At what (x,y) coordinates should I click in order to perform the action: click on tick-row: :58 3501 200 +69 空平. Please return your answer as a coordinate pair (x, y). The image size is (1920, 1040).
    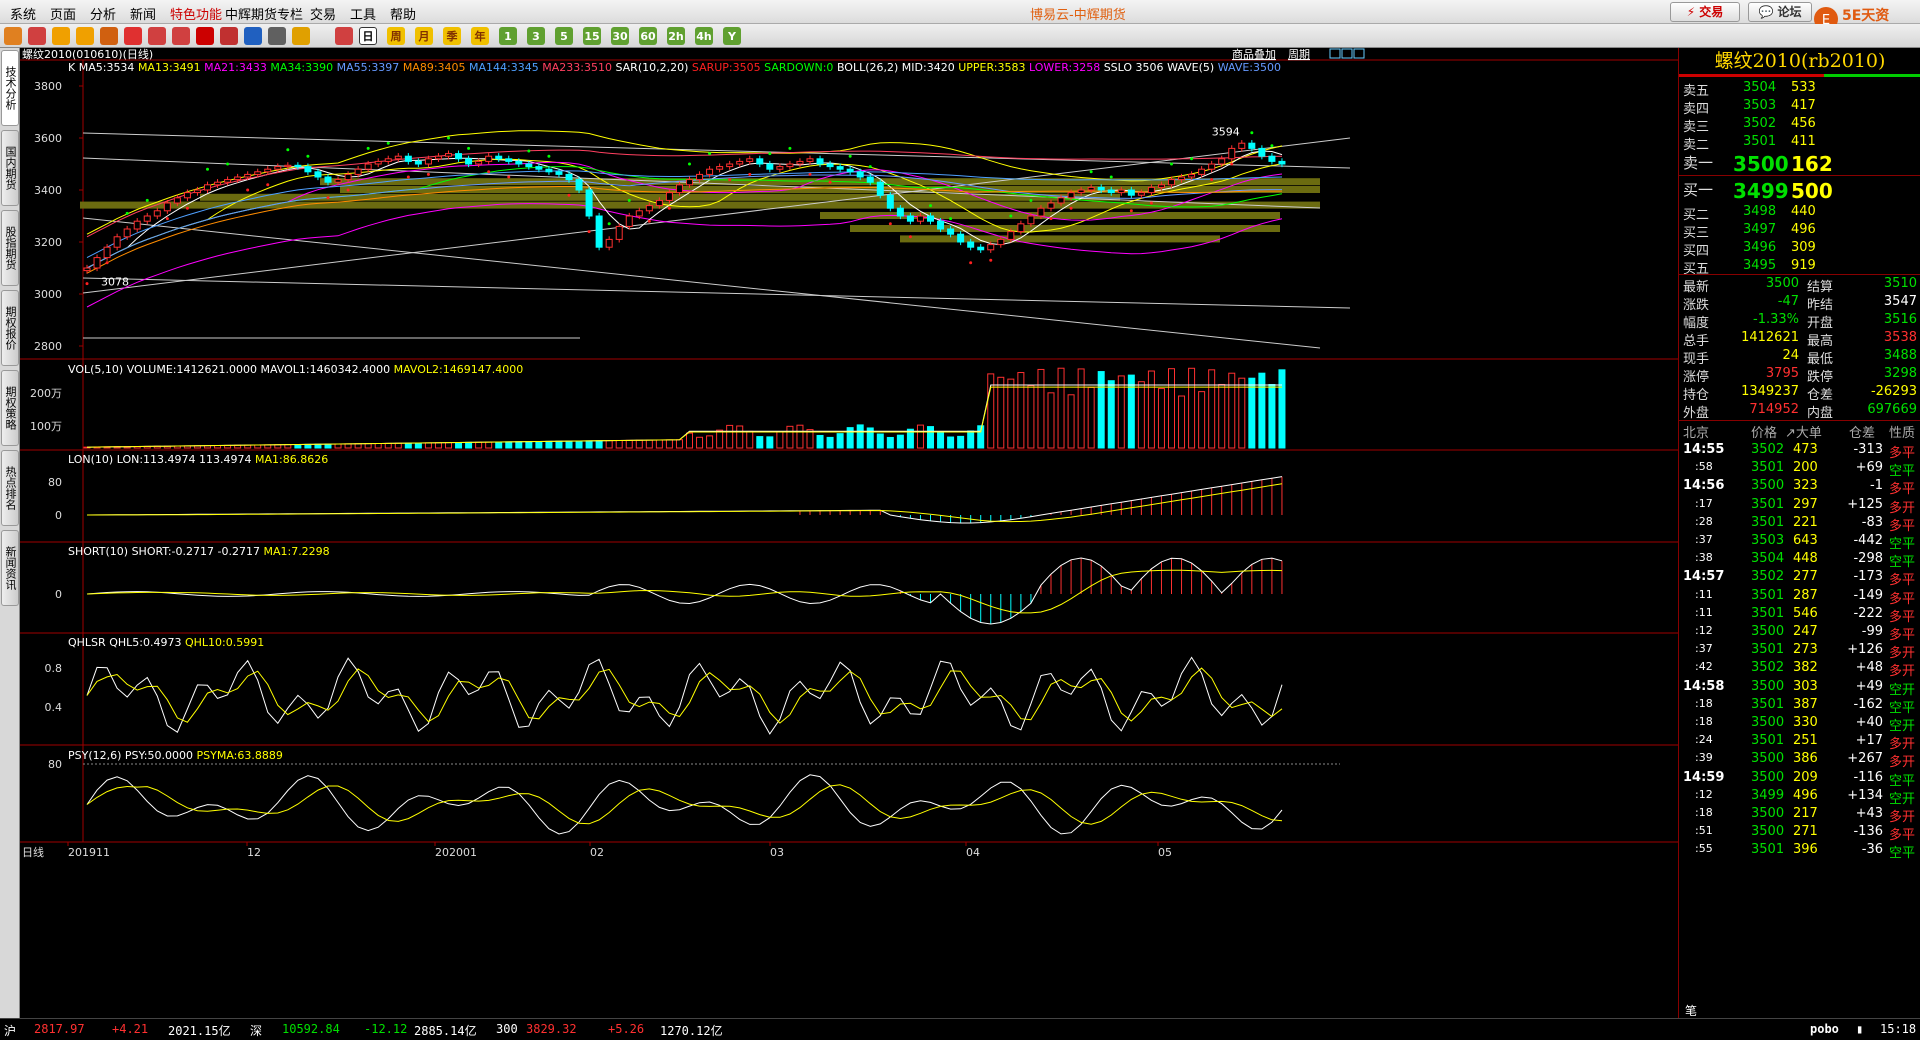
    Looking at the image, I should click on (1799, 470).